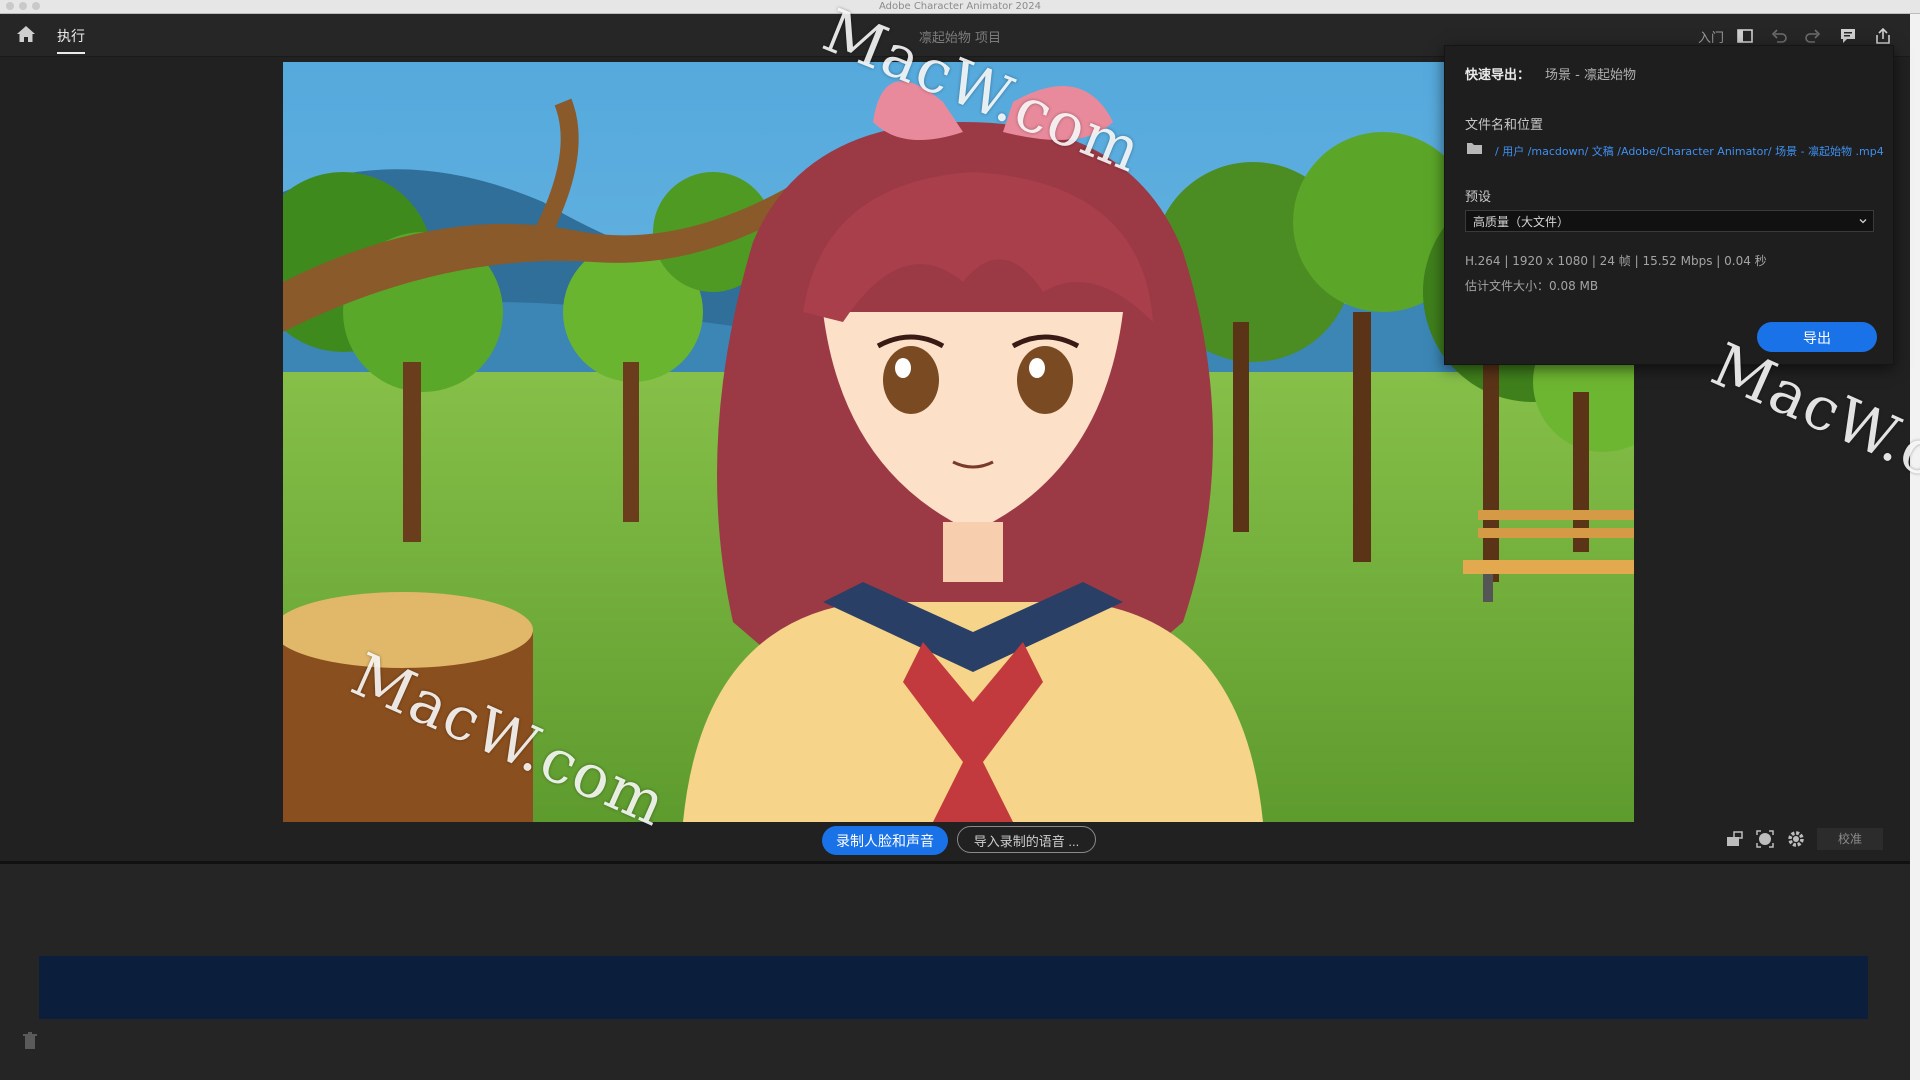 The width and height of the screenshot is (1920, 1080). I want to click on record-face-and-voice-button: 录制人脸和声音, so click(885, 840).